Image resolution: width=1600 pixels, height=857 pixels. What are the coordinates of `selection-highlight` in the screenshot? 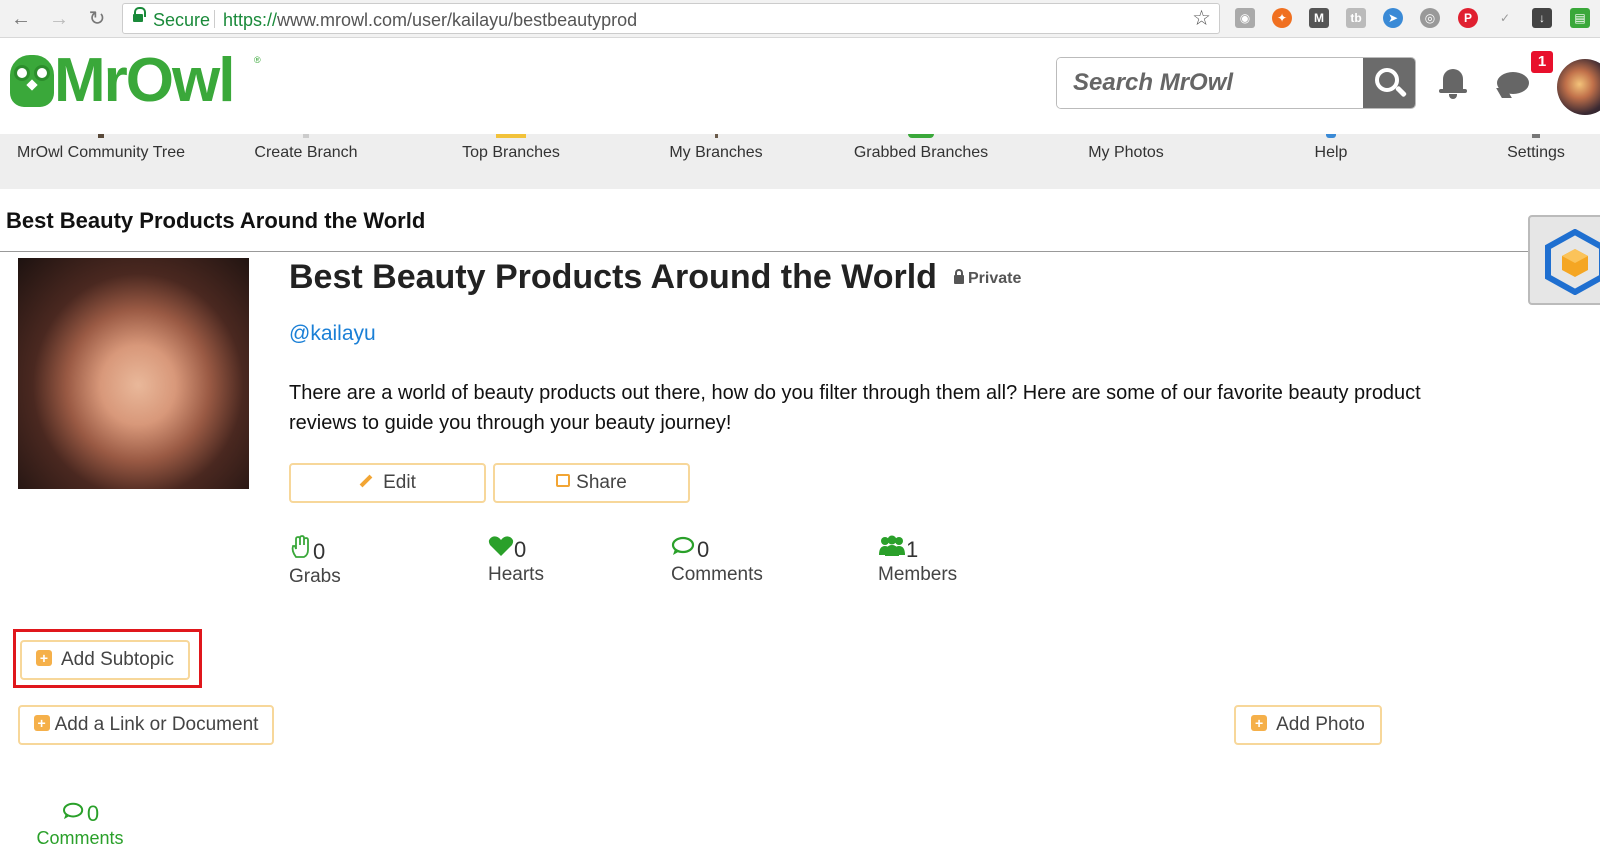 It's located at (107, 658).